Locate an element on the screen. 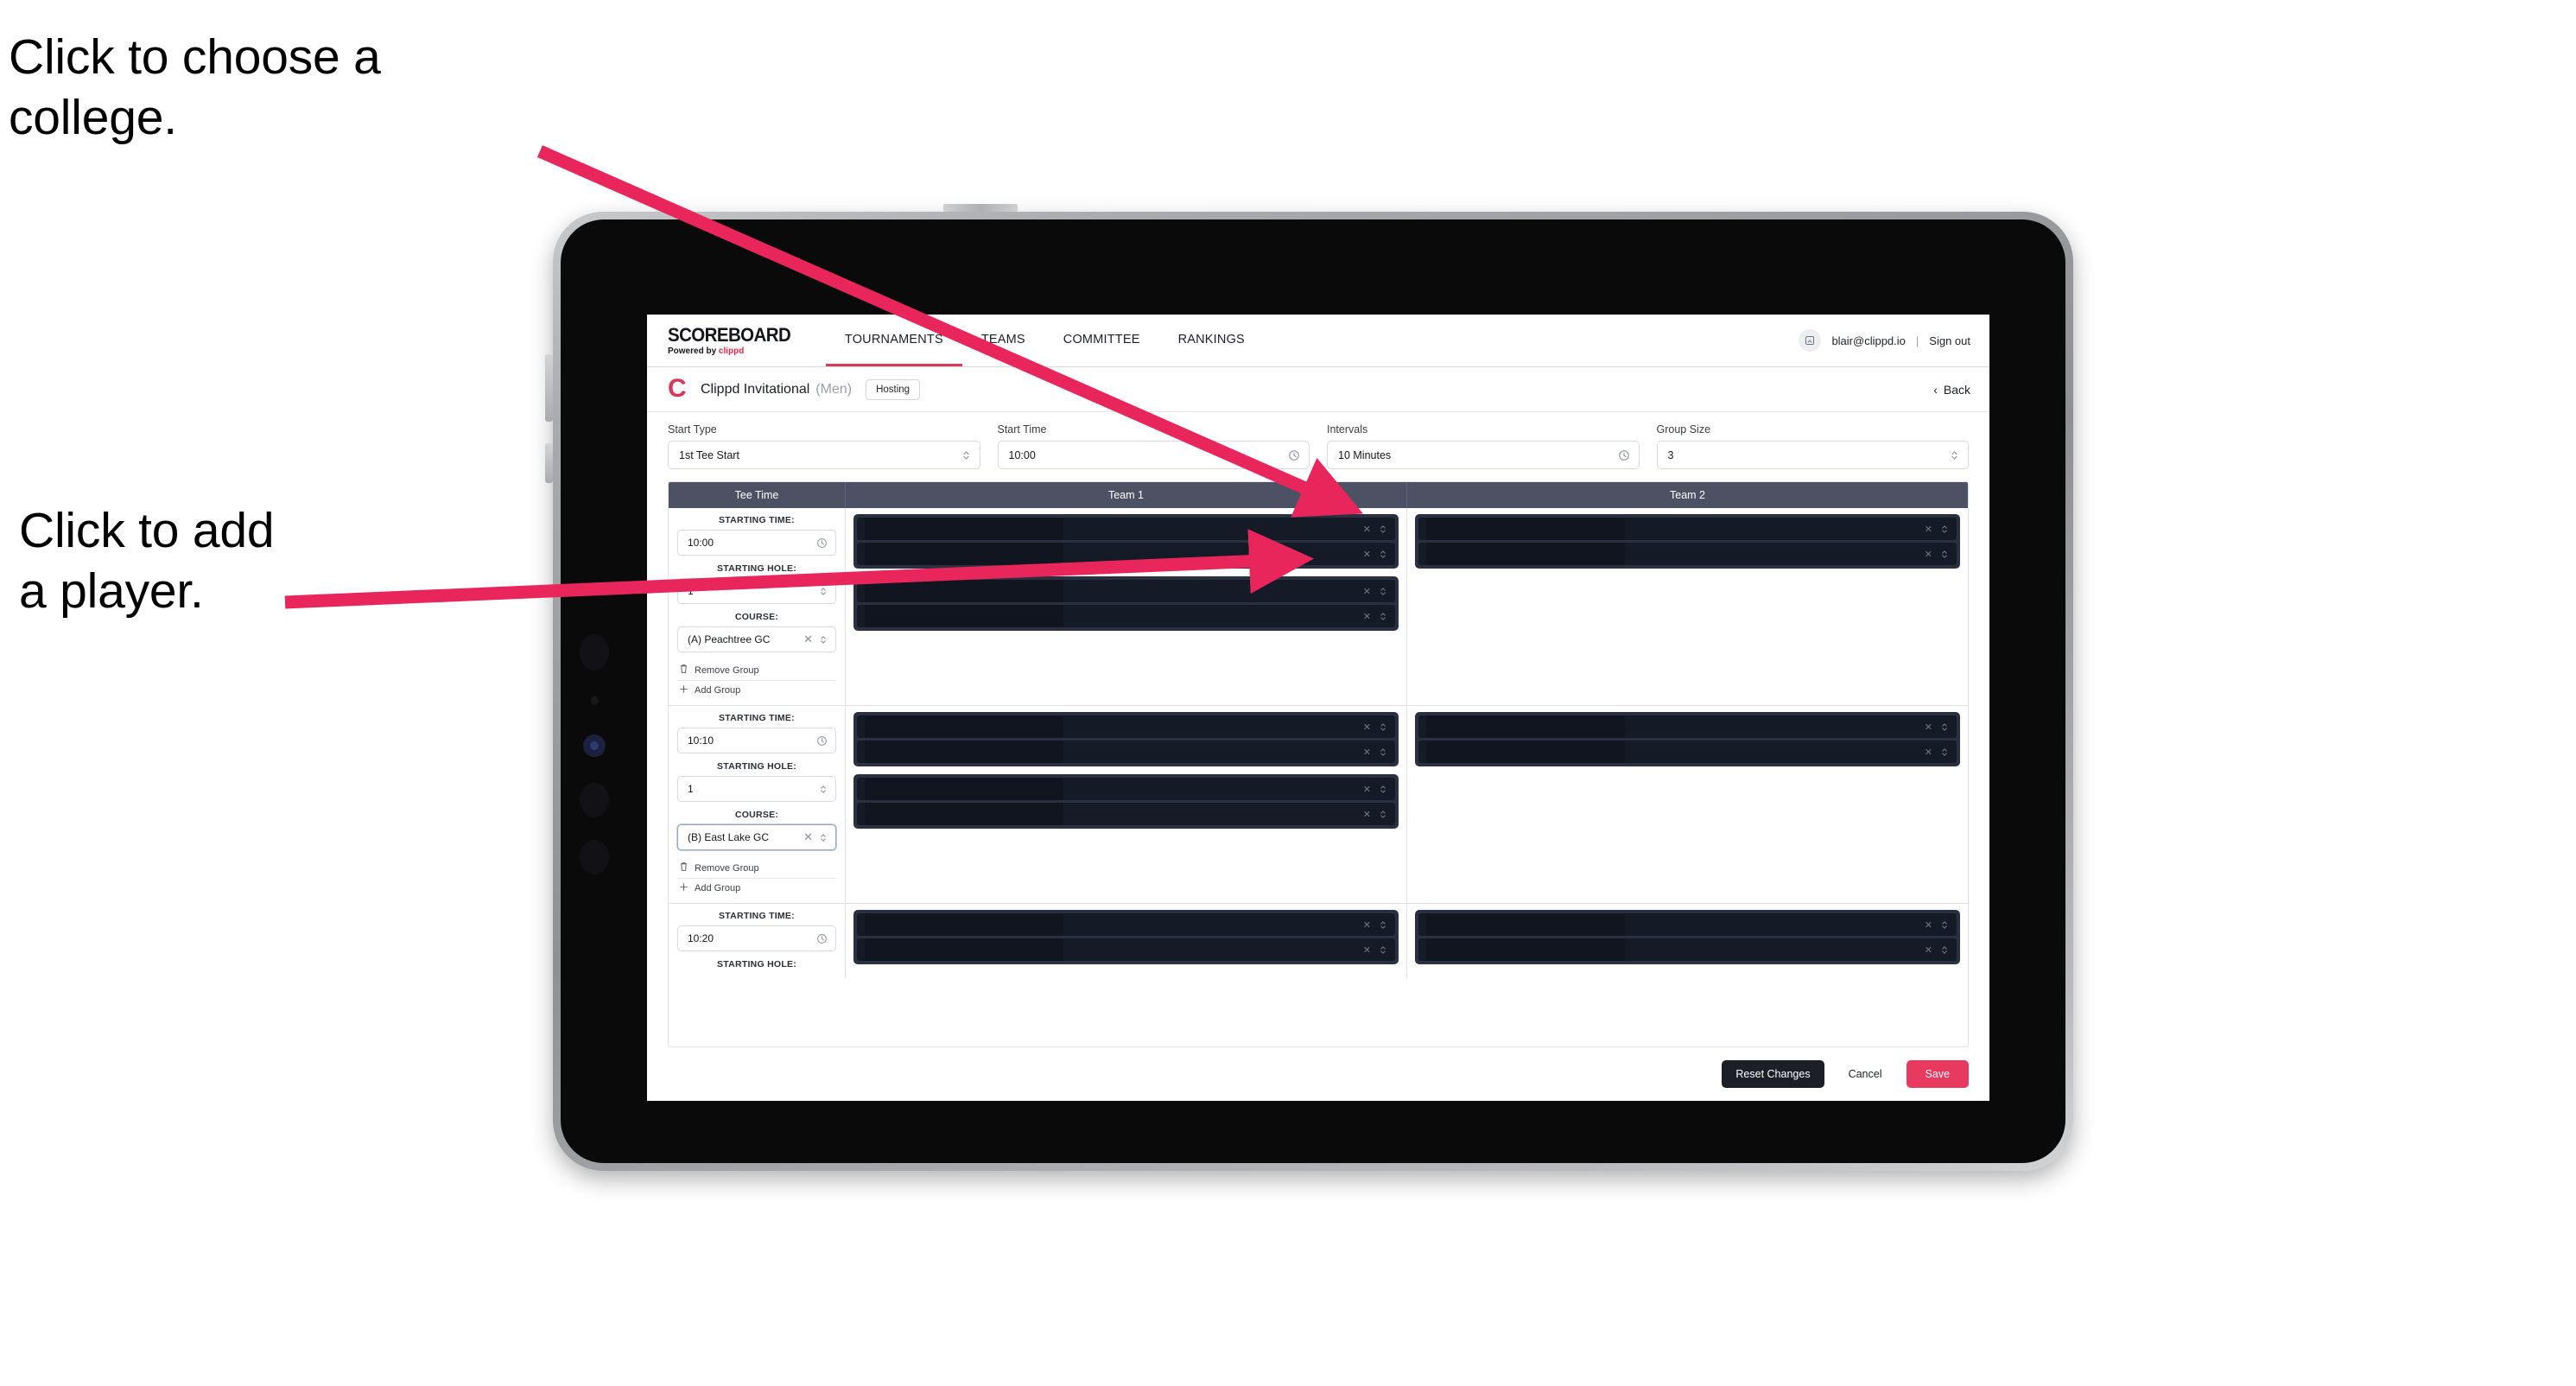 Image resolution: width=2576 pixels, height=1386 pixels. save-button: Save is located at coordinates (1937, 1074).